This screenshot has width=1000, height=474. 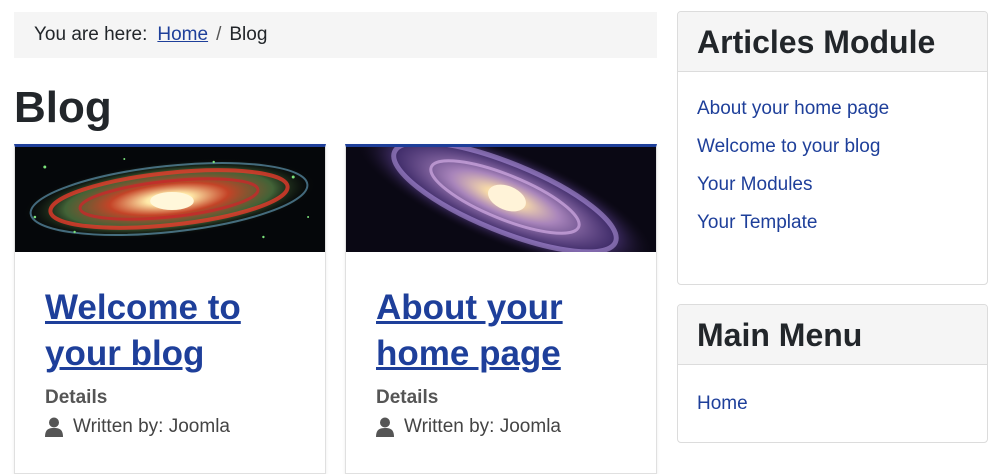 What do you see at coordinates (182, 34) in the screenshot?
I see `breadcrumb-home-link: Home` at bounding box center [182, 34].